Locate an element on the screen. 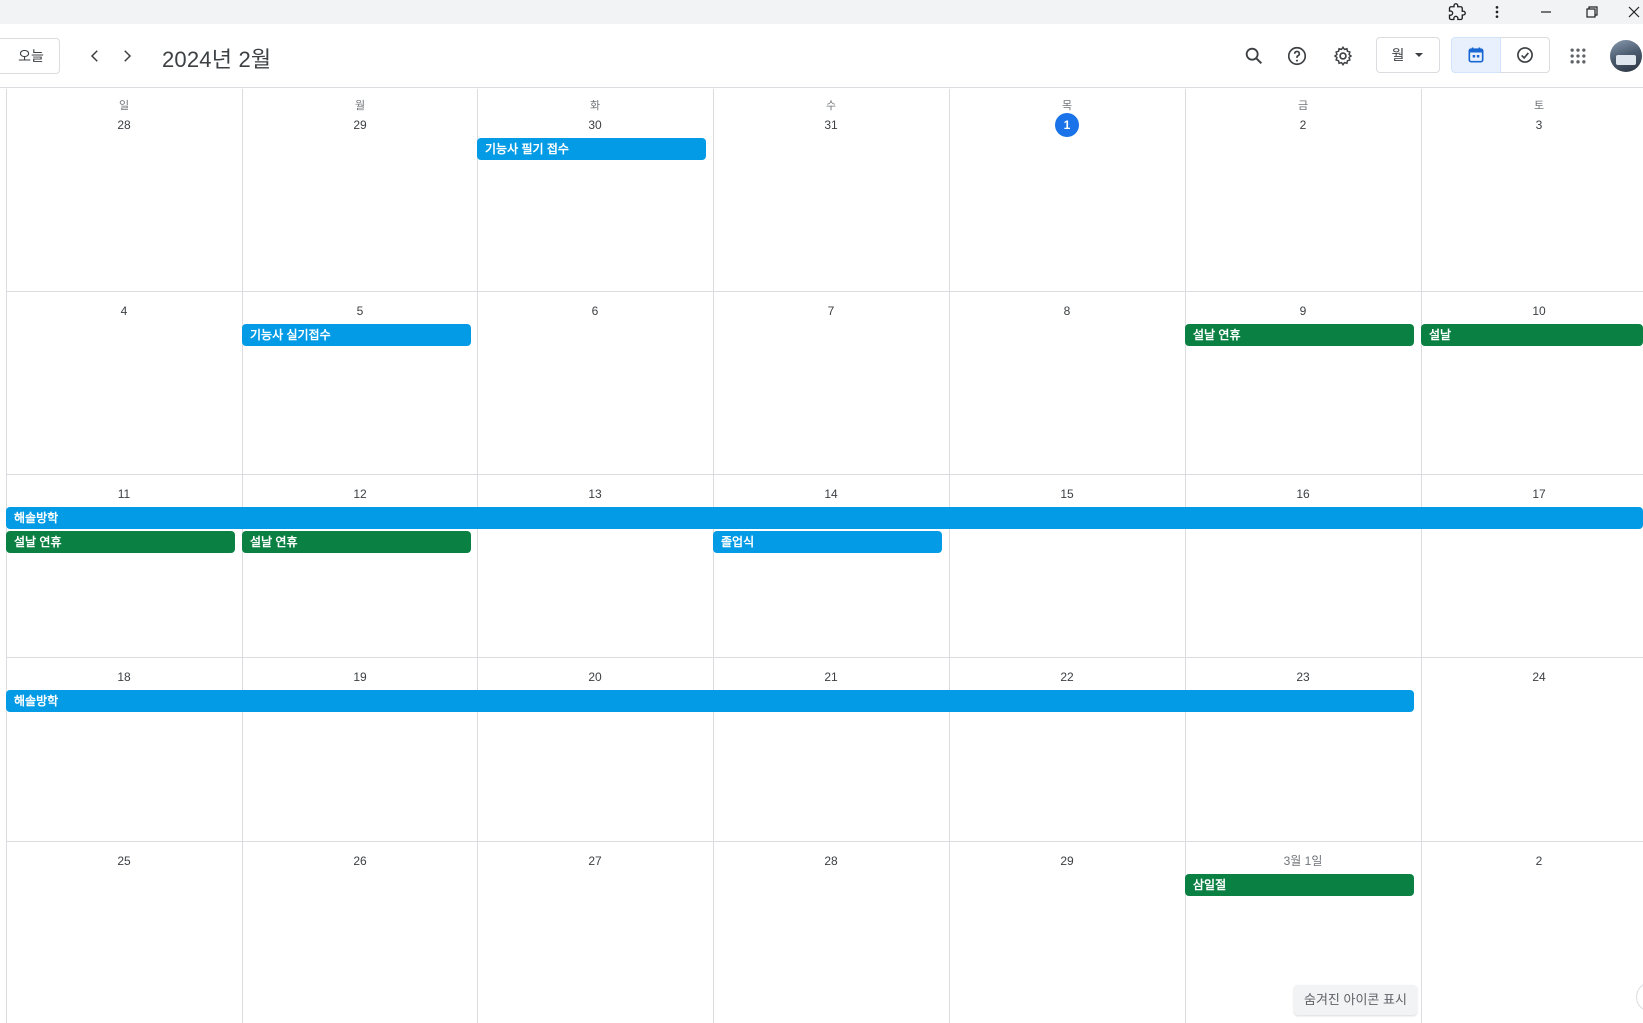 The width and height of the screenshot is (1643, 1023). day-number: 21 is located at coordinates (831, 677).